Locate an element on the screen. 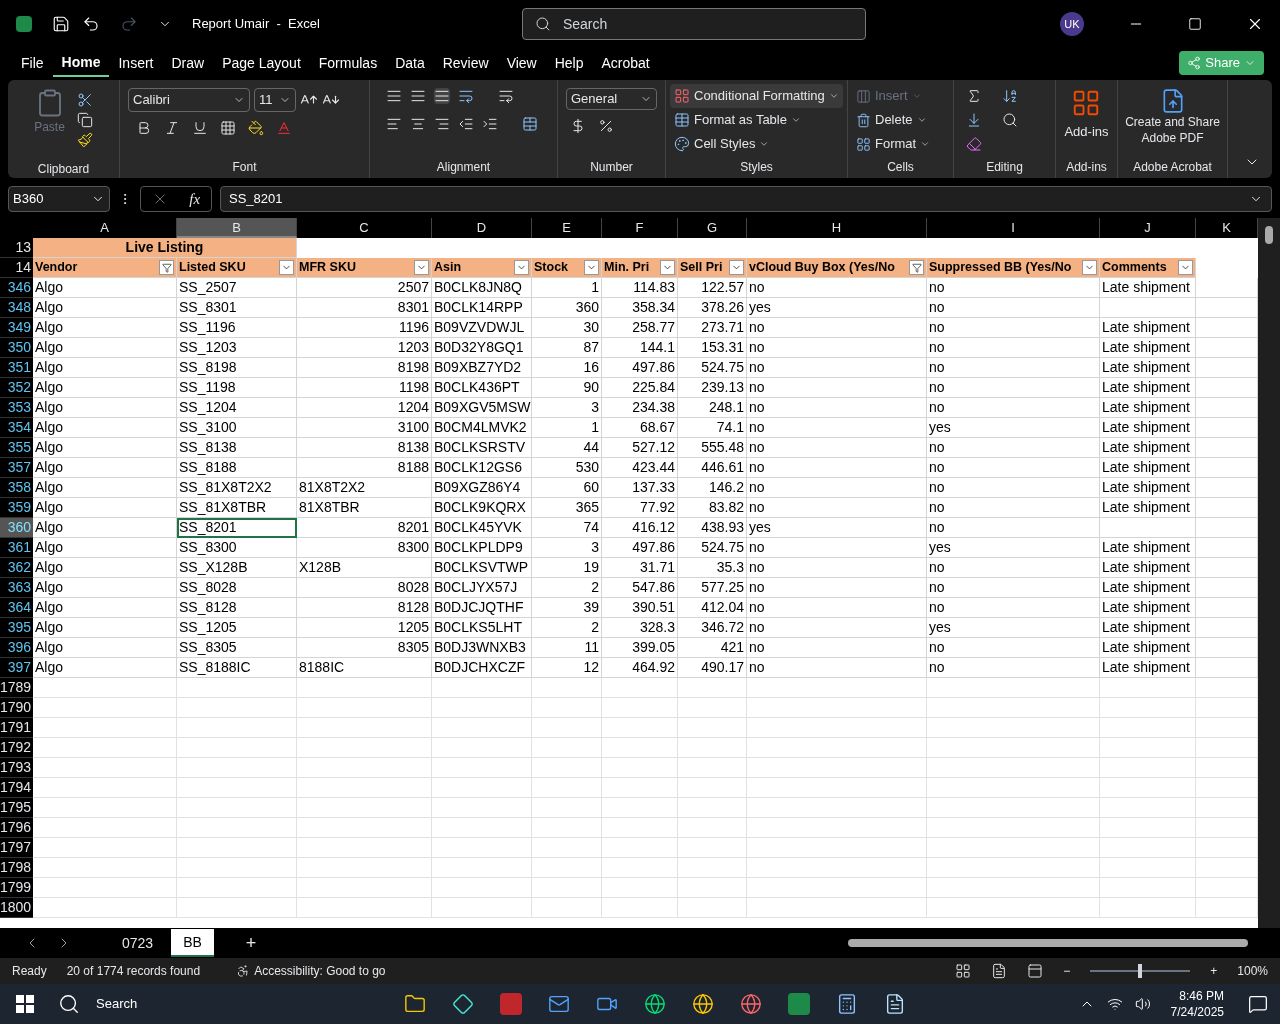 Image resolution: width=1280 pixels, height=1024 pixels. menu-tab: Insert is located at coordinates (136, 63).